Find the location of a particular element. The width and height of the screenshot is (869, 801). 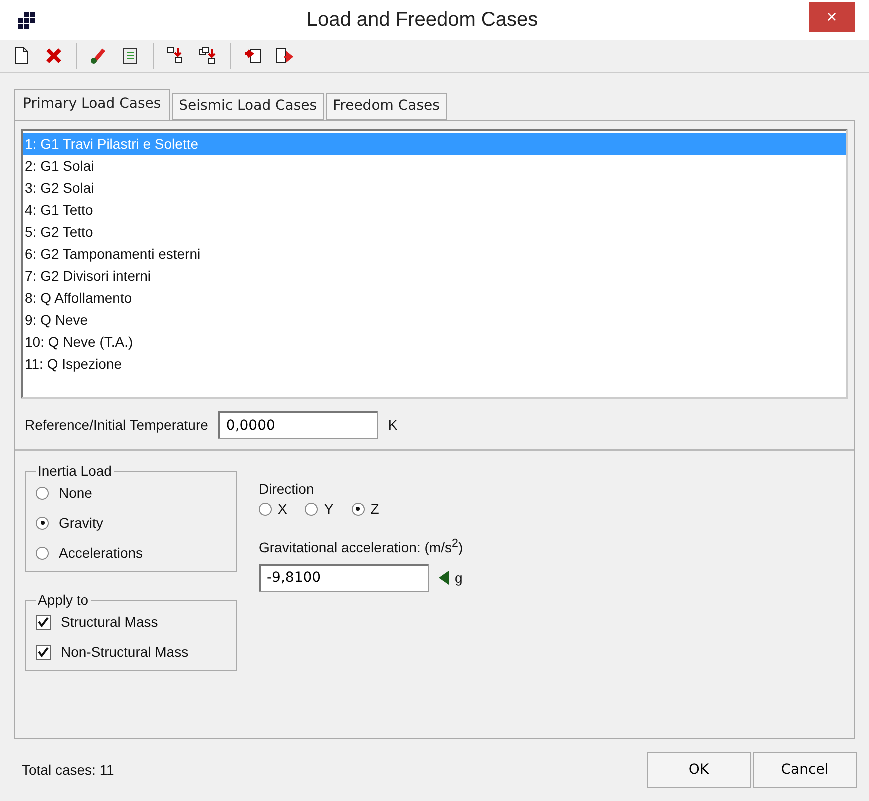

input-field: -9,8100 is located at coordinates (344, 578).